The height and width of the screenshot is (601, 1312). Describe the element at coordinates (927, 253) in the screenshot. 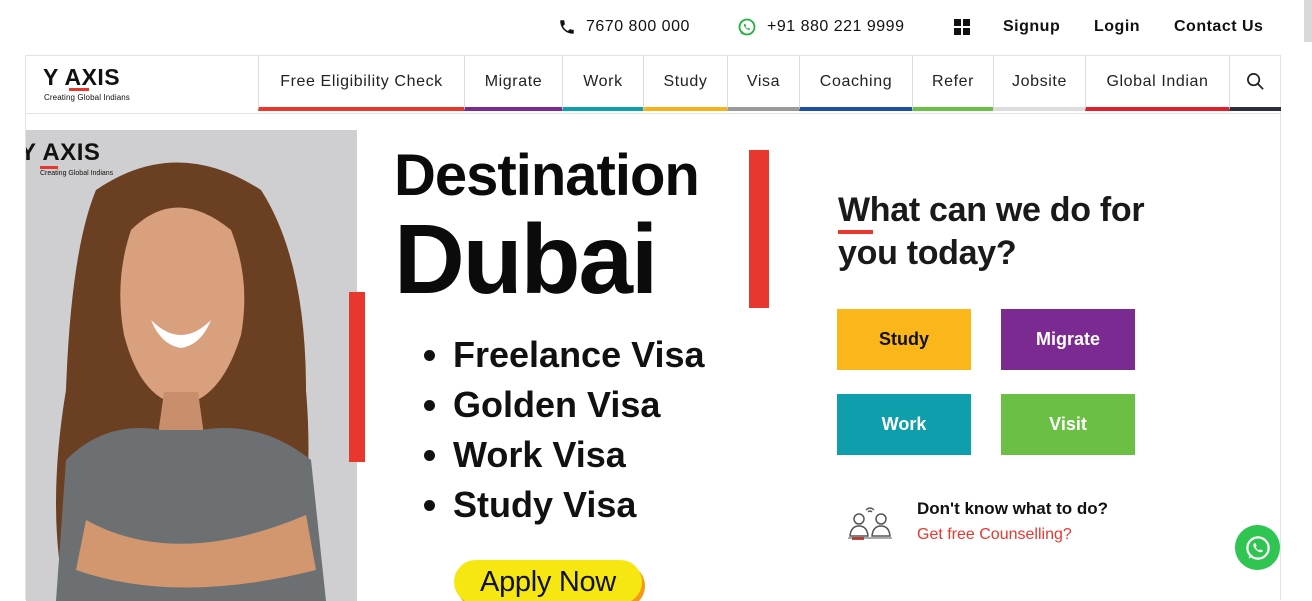

I see `help-heading-line: you today?` at that location.